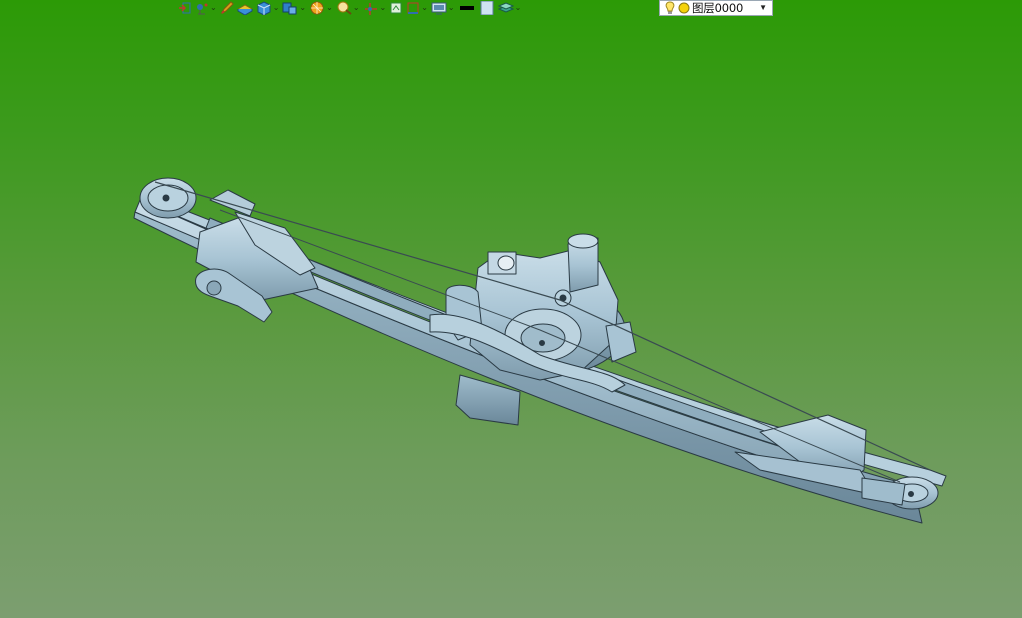  I want to click on display-mode-icon, so click(439, 8).